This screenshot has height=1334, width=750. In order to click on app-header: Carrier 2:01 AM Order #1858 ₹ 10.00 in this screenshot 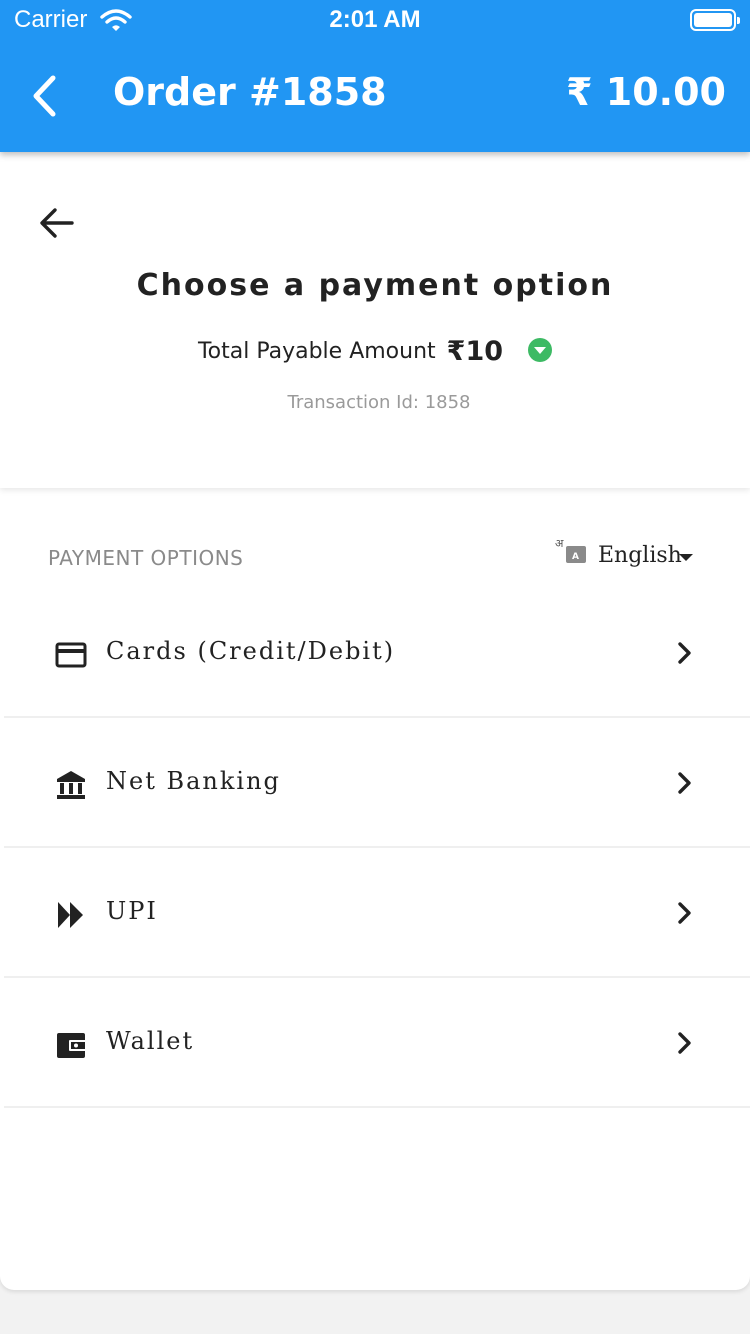, I will do `click(375, 76)`.